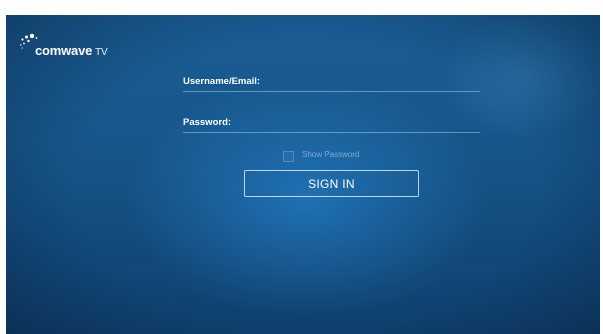  I want to click on brand-suffix: TV, so click(101, 52).